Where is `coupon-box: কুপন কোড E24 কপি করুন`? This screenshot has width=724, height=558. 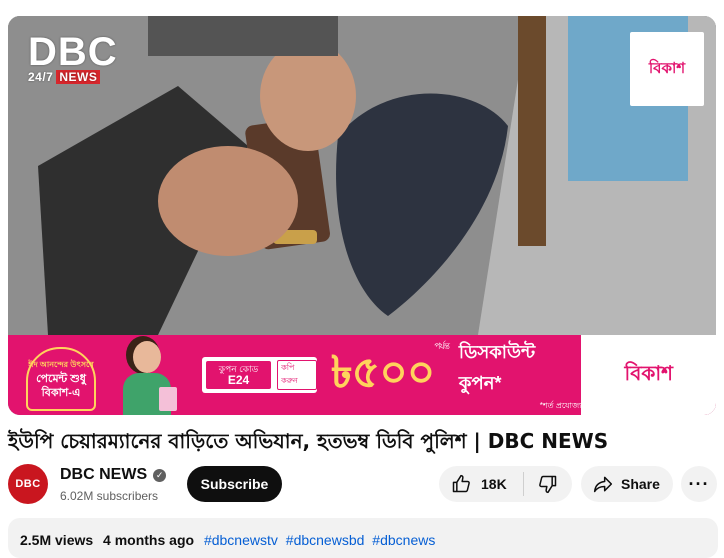 coupon-box: কুপন কোড E24 কপি করুন is located at coordinates (259, 375).